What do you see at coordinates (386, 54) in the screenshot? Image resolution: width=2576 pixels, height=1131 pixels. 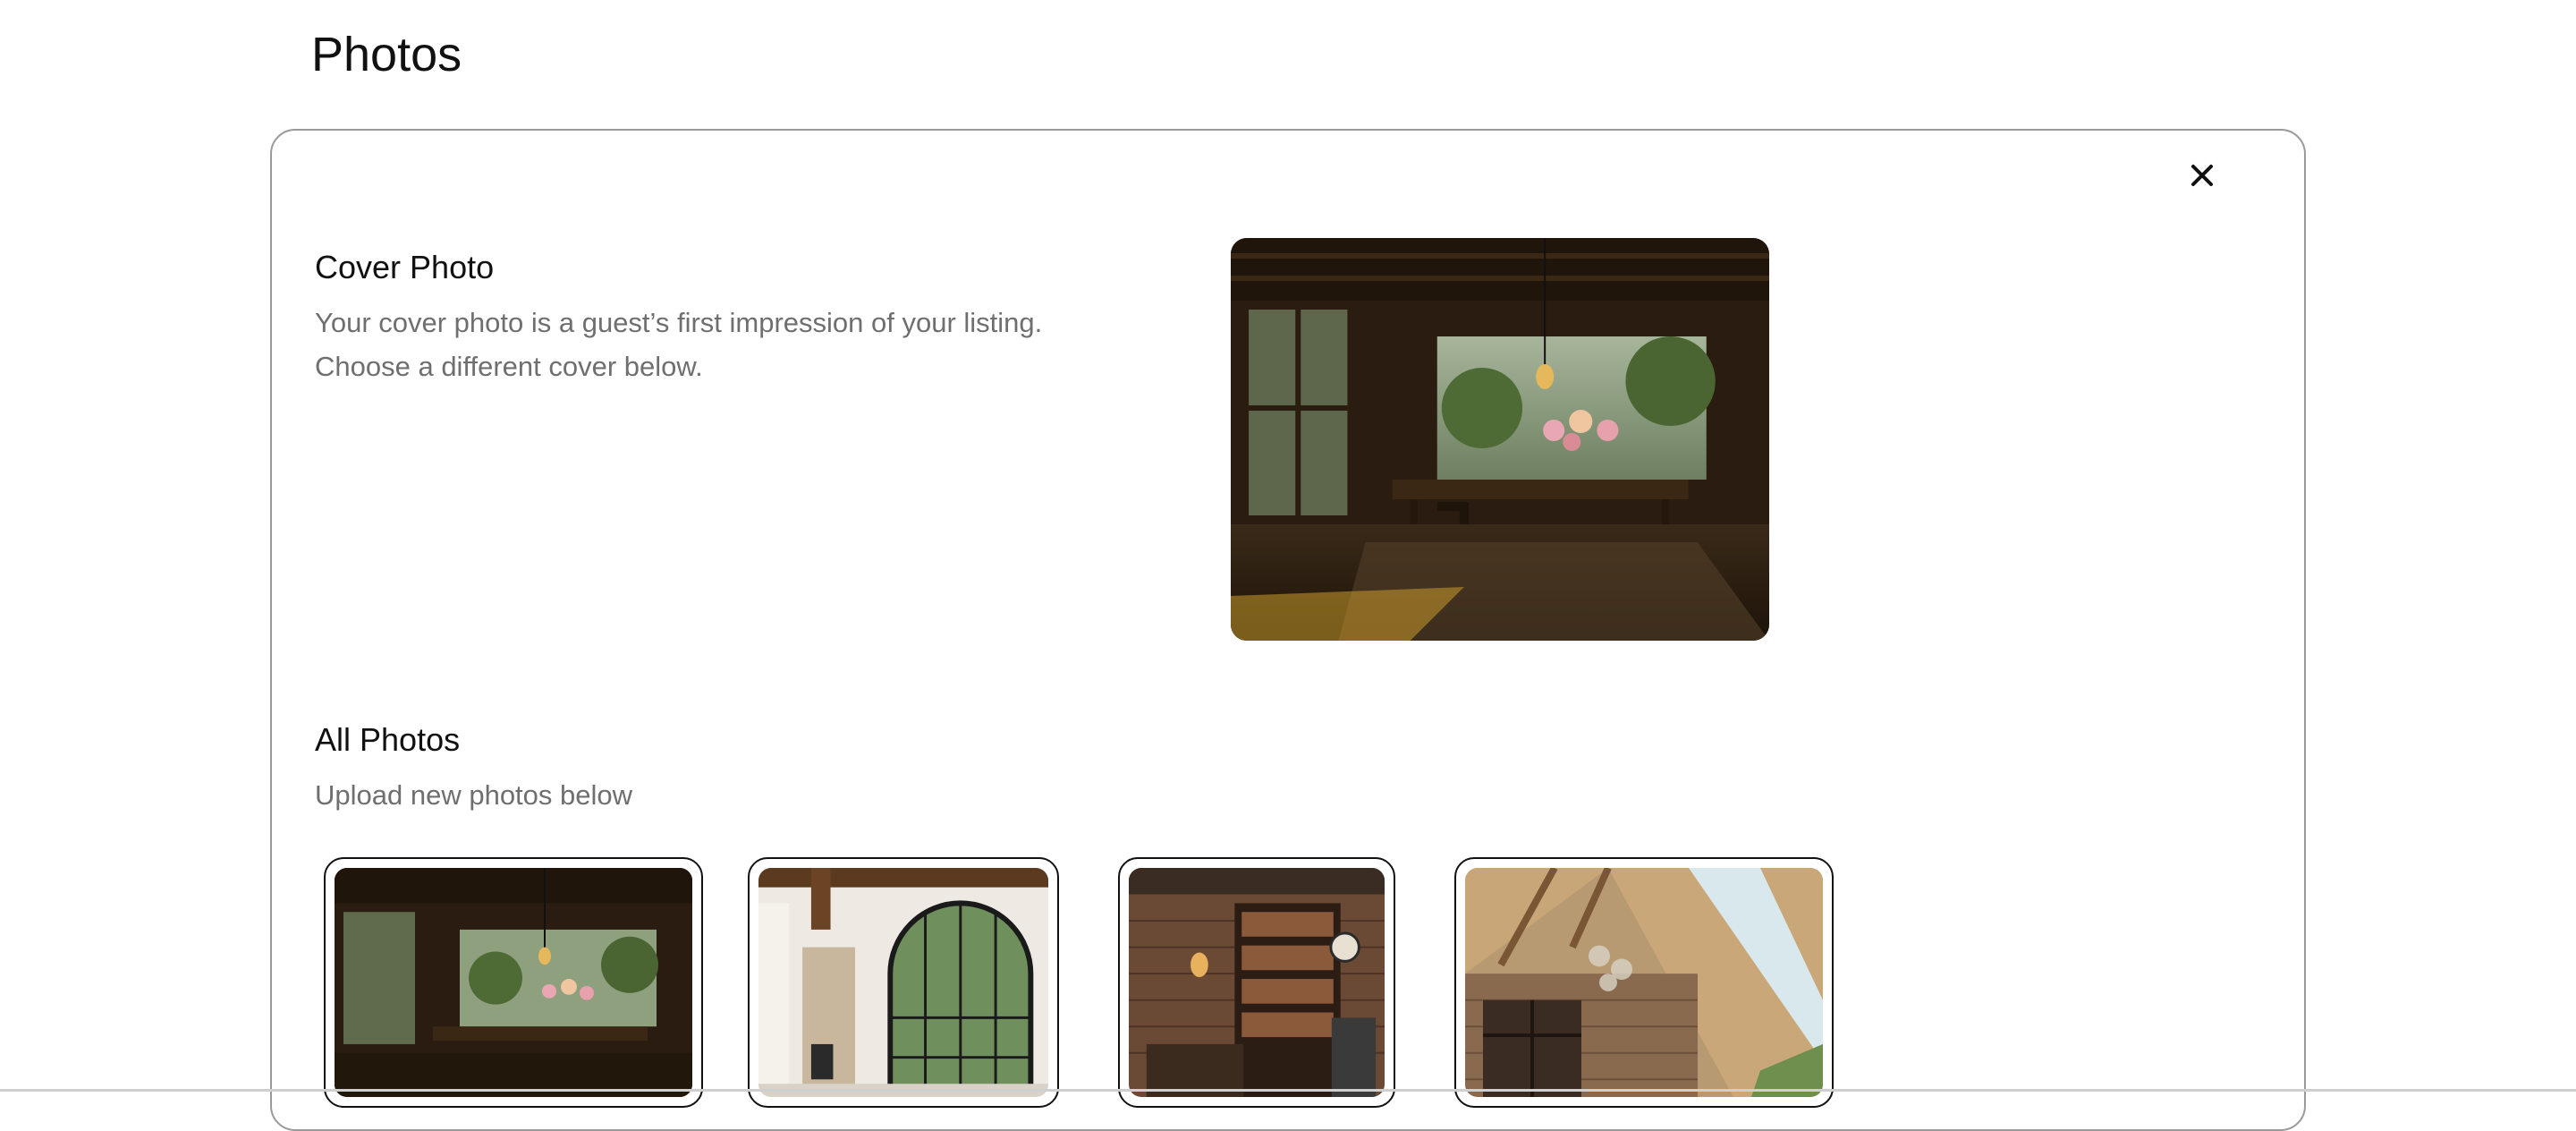 I see `page-title: Photos` at bounding box center [386, 54].